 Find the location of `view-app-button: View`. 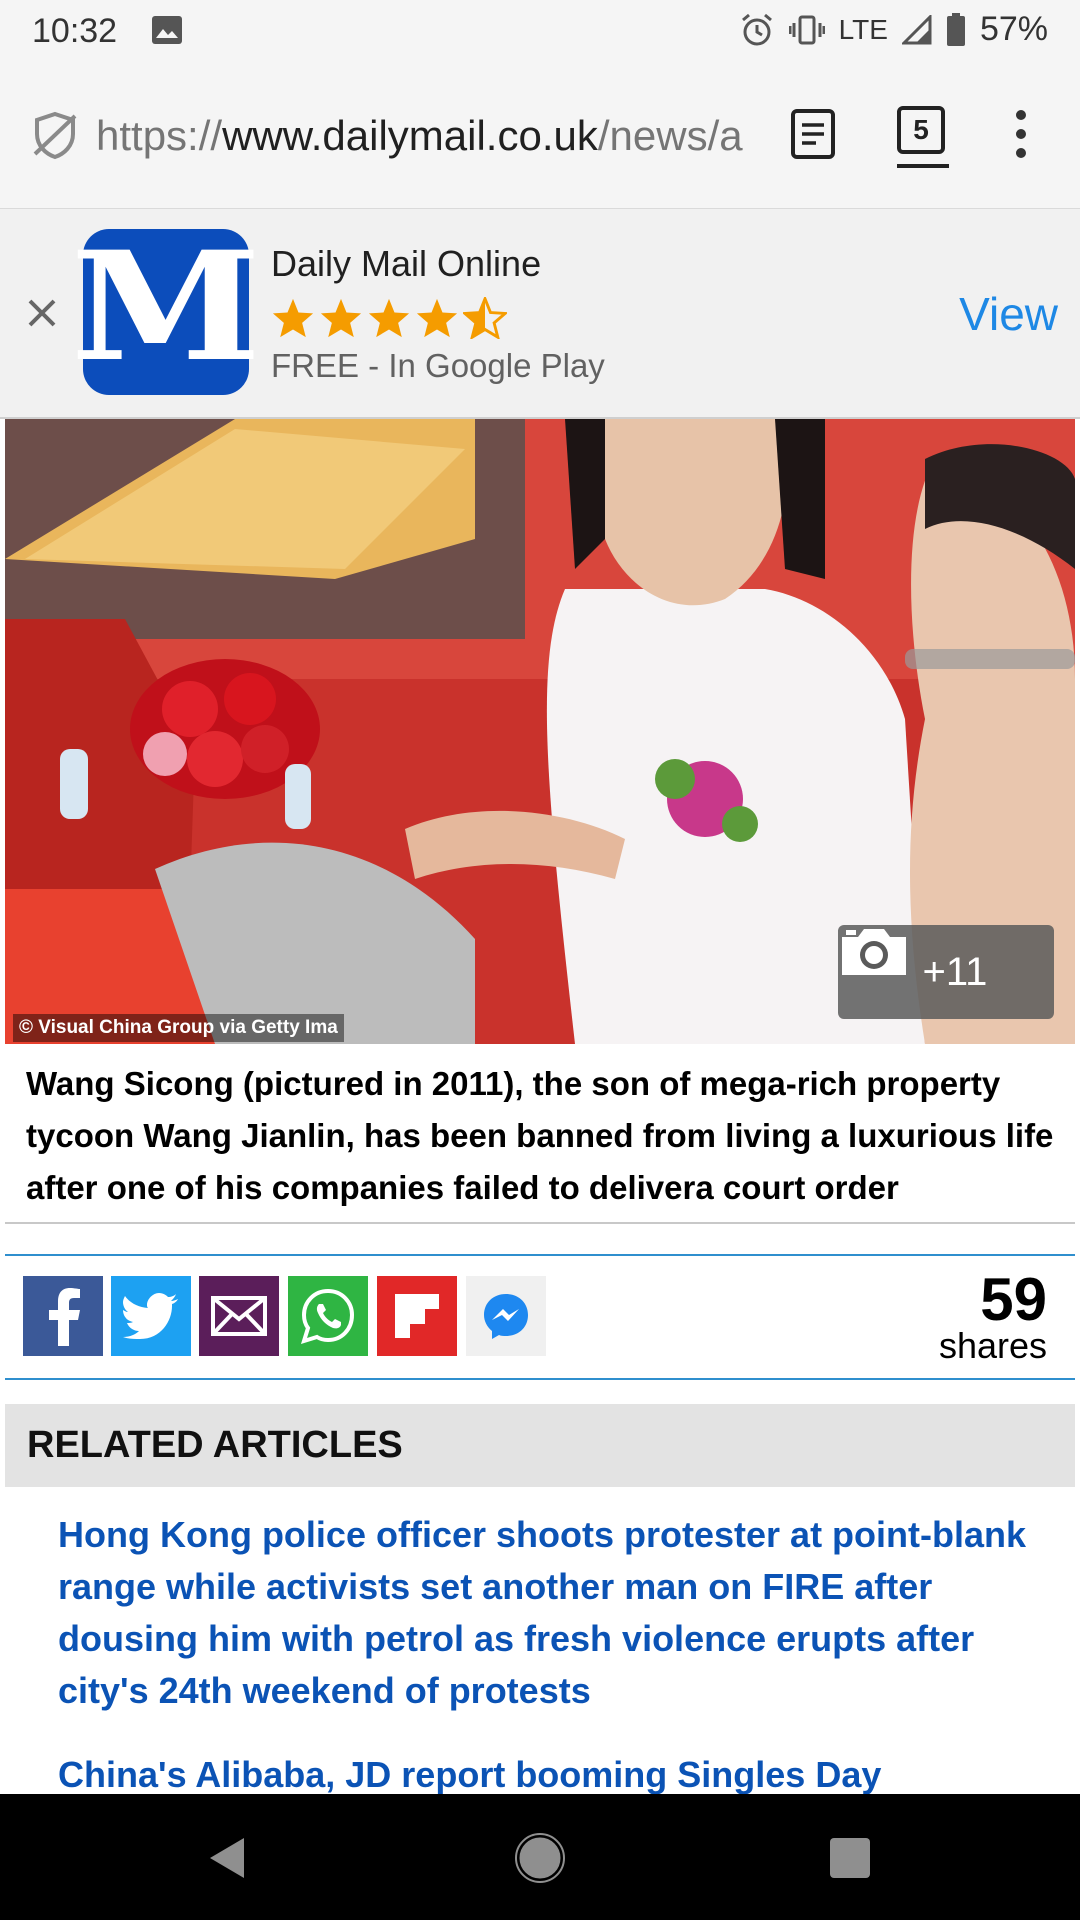

view-app-button: View is located at coordinates (1008, 314).